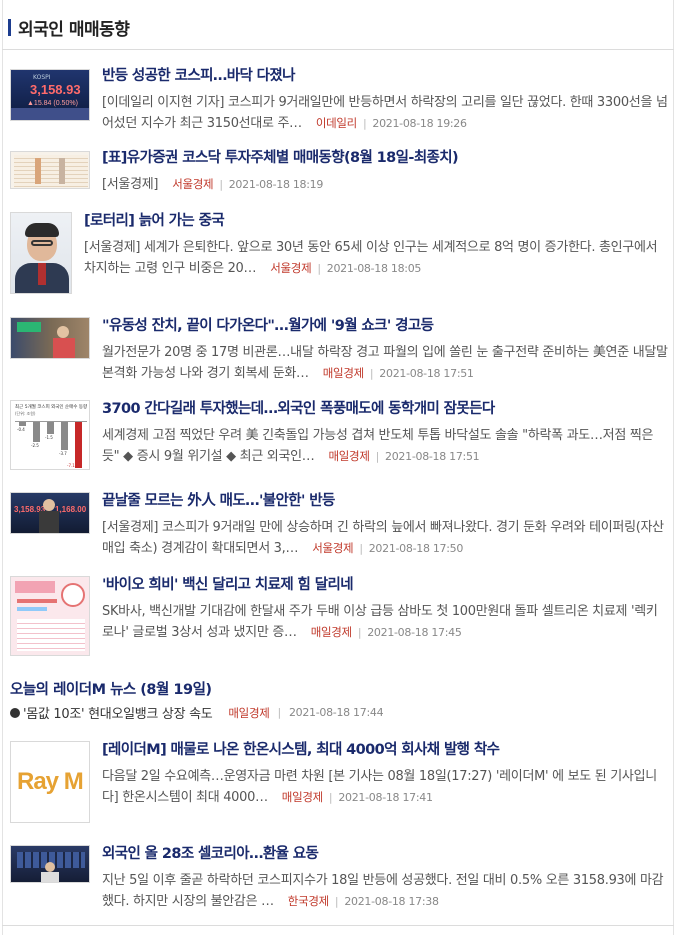 Image resolution: width=676 pixels, height=935 pixels. What do you see at coordinates (9, 27) in the screenshot?
I see `section-marker` at bounding box center [9, 27].